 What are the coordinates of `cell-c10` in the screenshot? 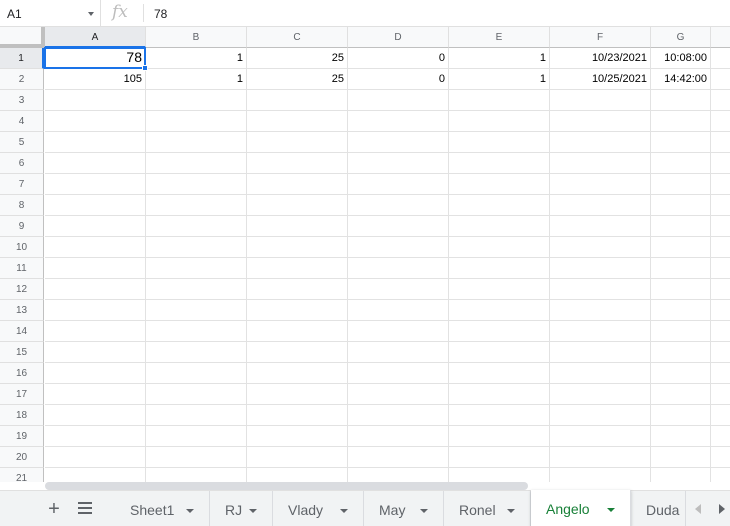 It's located at (297, 247).